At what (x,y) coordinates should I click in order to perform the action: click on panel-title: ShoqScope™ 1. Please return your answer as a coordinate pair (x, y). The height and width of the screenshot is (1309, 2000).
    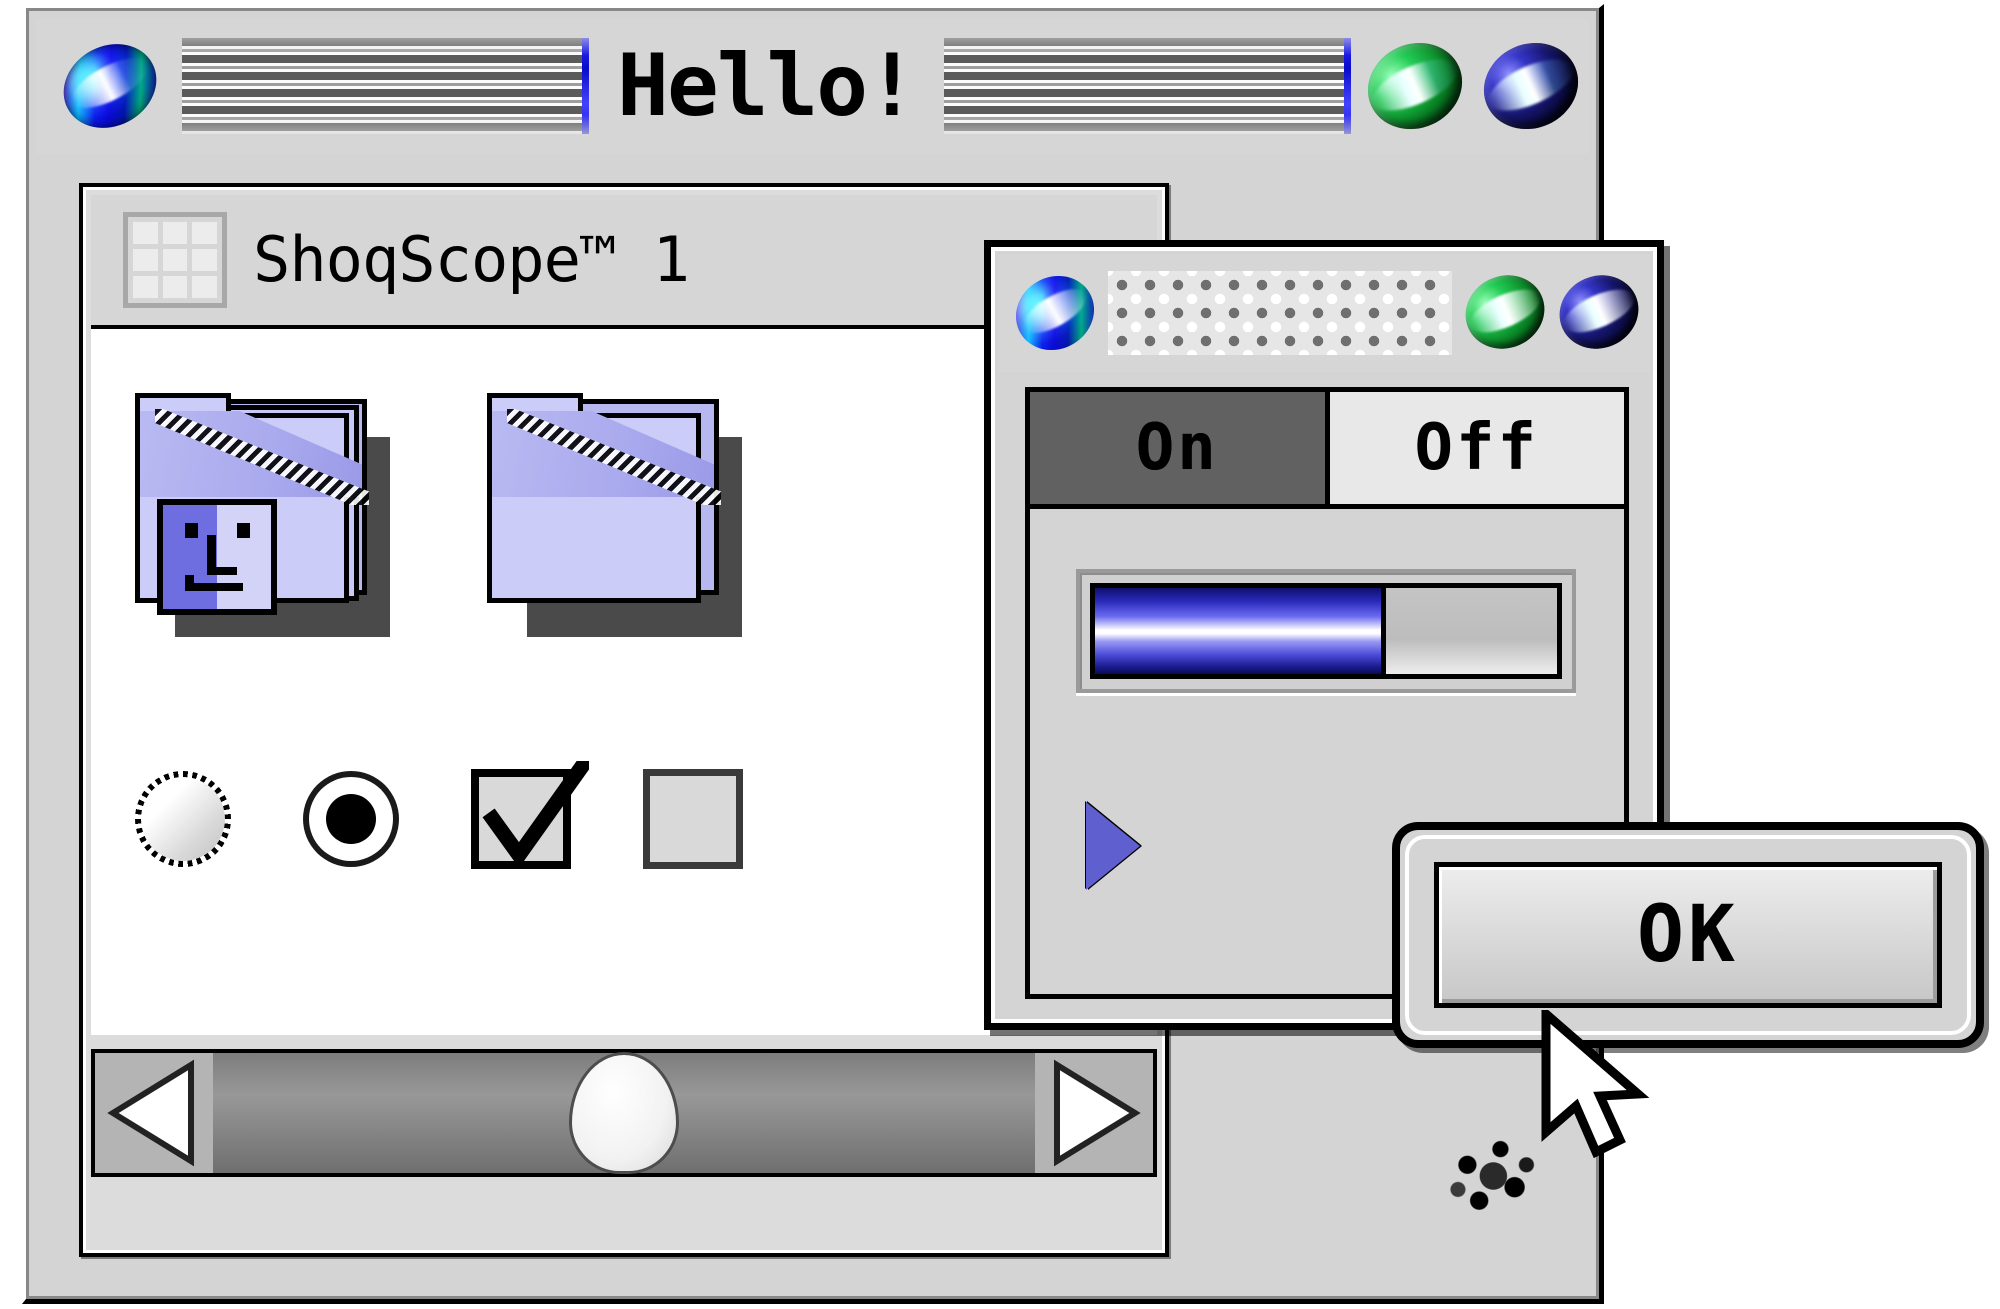
    Looking at the image, I should click on (471, 259).